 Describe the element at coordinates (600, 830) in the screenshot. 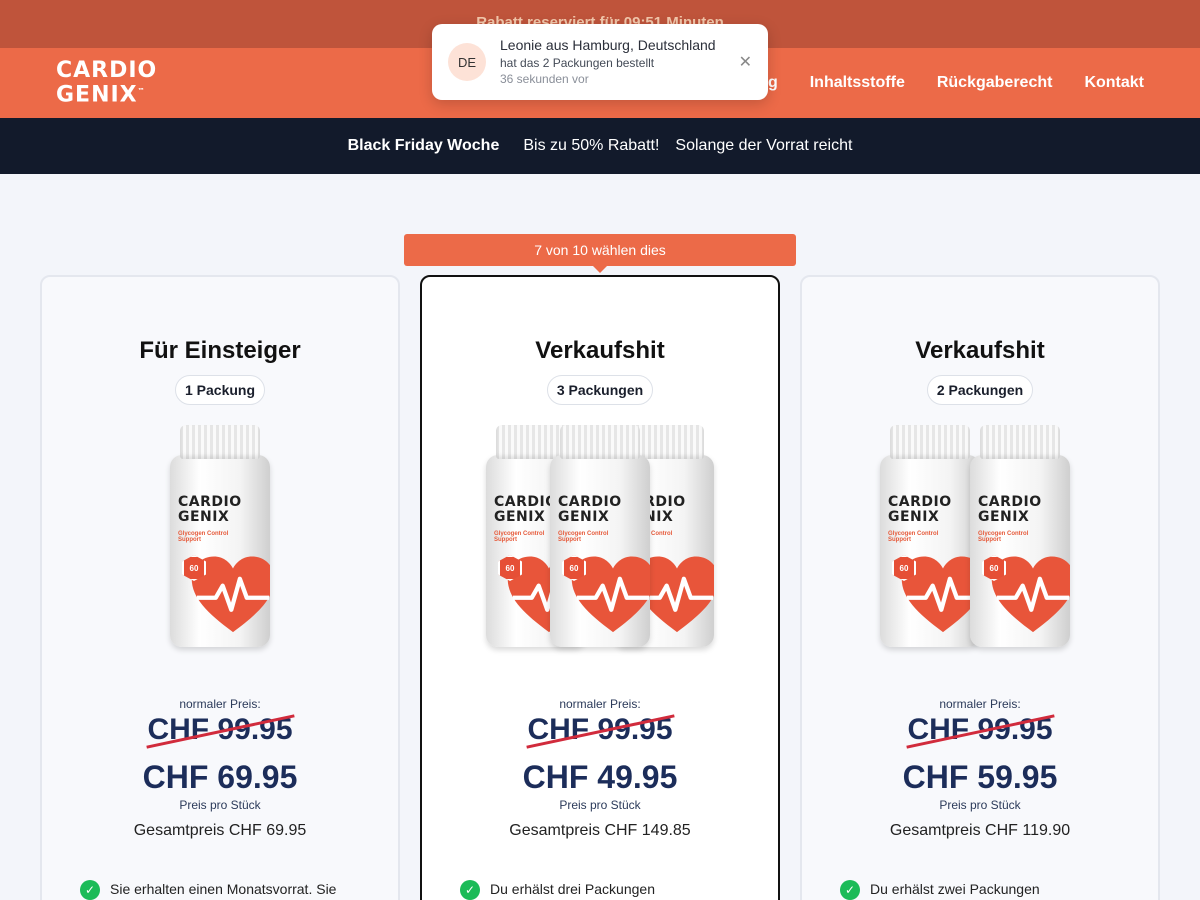

I see `total-price: Gesamtpreis CHF 149.85` at that location.